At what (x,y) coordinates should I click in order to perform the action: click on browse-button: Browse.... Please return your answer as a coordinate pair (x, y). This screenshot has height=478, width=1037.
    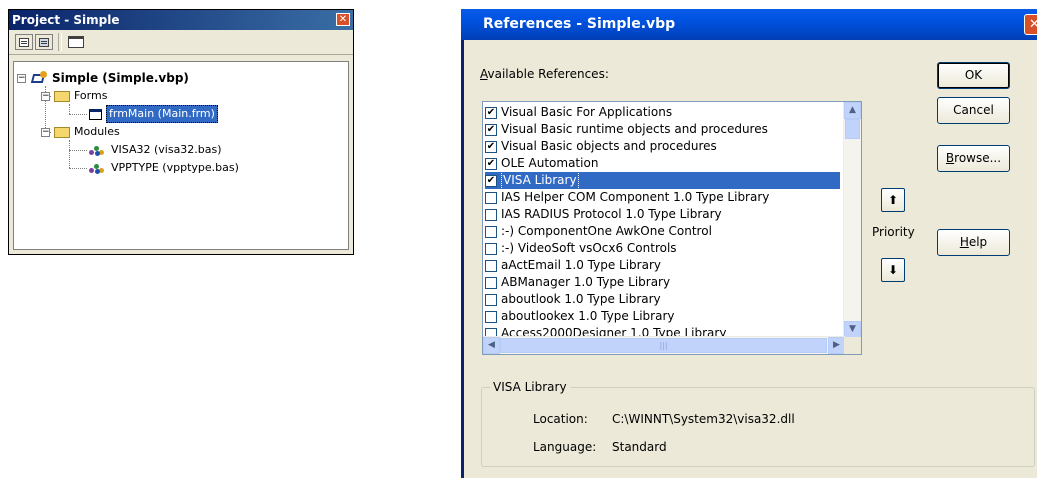
    Looking at the image, I should click on (973, 158).